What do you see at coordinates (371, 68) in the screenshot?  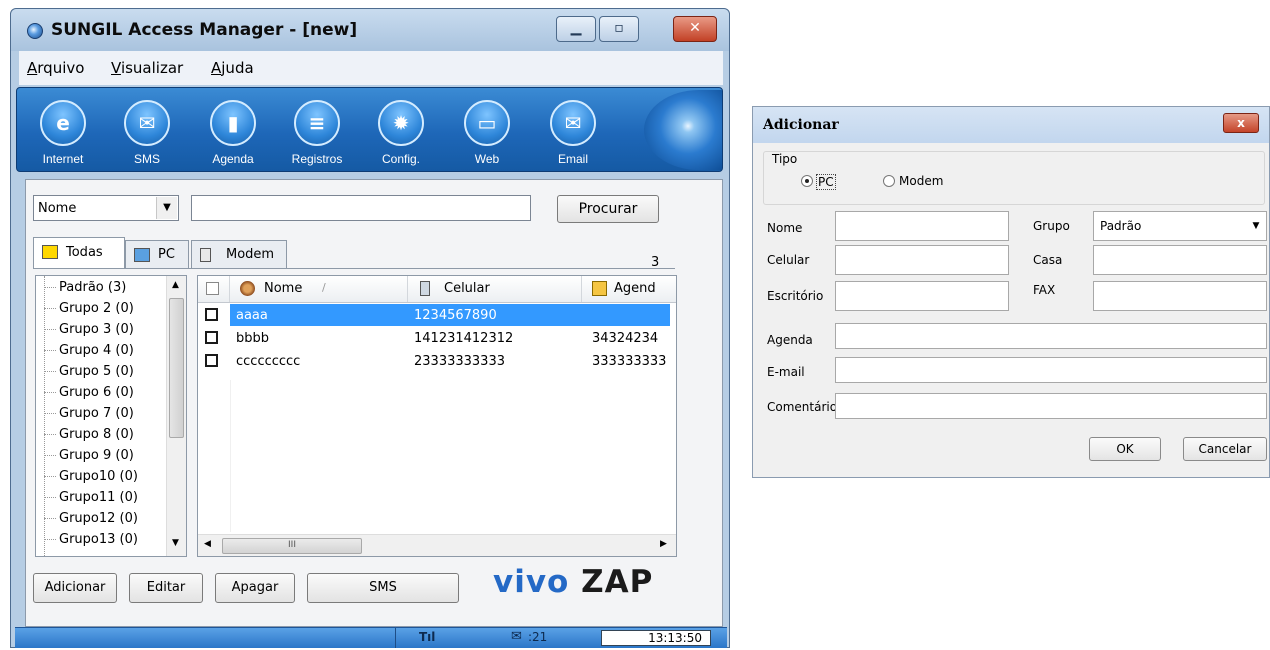 I see `menu-bar: Arquivo Visualizar Ajuda` at bounding box center [371, 68].